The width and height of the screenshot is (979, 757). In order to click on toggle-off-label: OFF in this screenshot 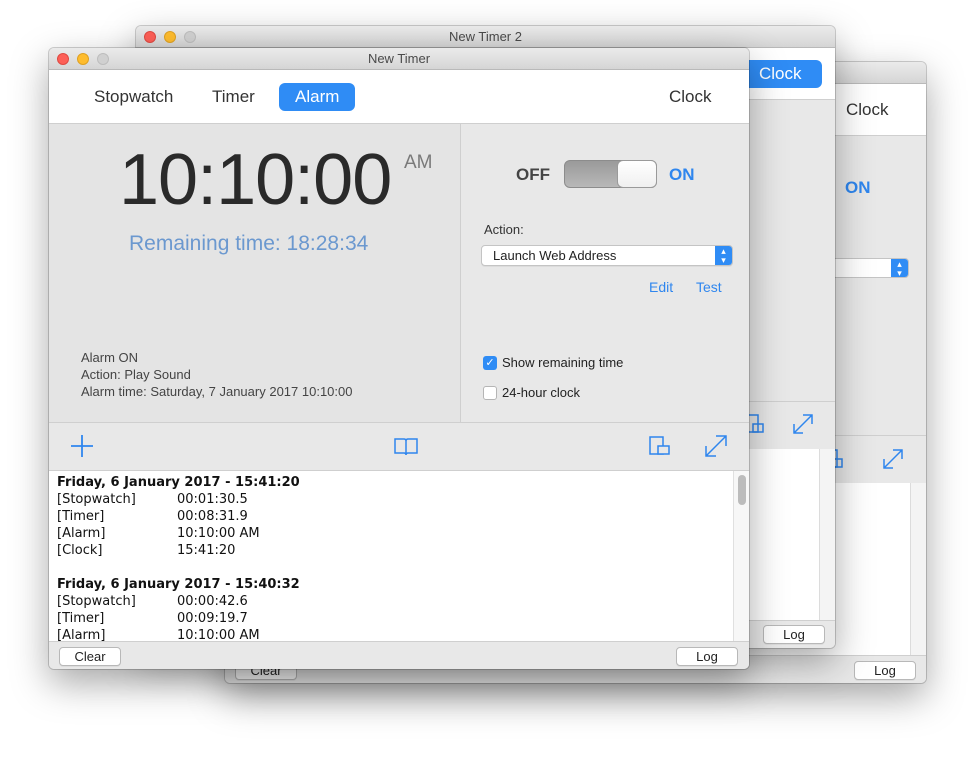, I will do `click(533, 174)`.